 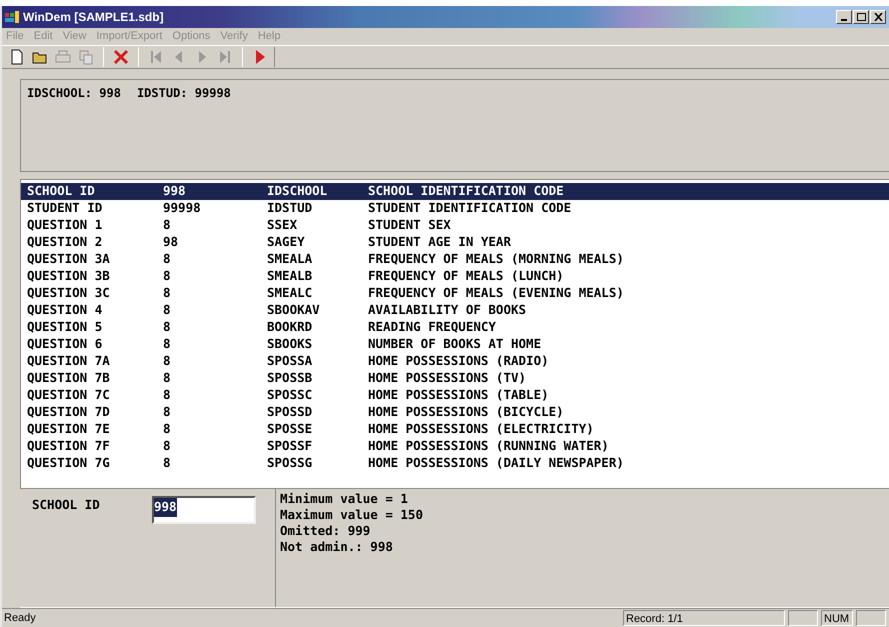 I want to click on table-row: QUESTION 6 8 SBOOKS NUMBER OF BOOKS AT HOME, so click(x=455, y=344).